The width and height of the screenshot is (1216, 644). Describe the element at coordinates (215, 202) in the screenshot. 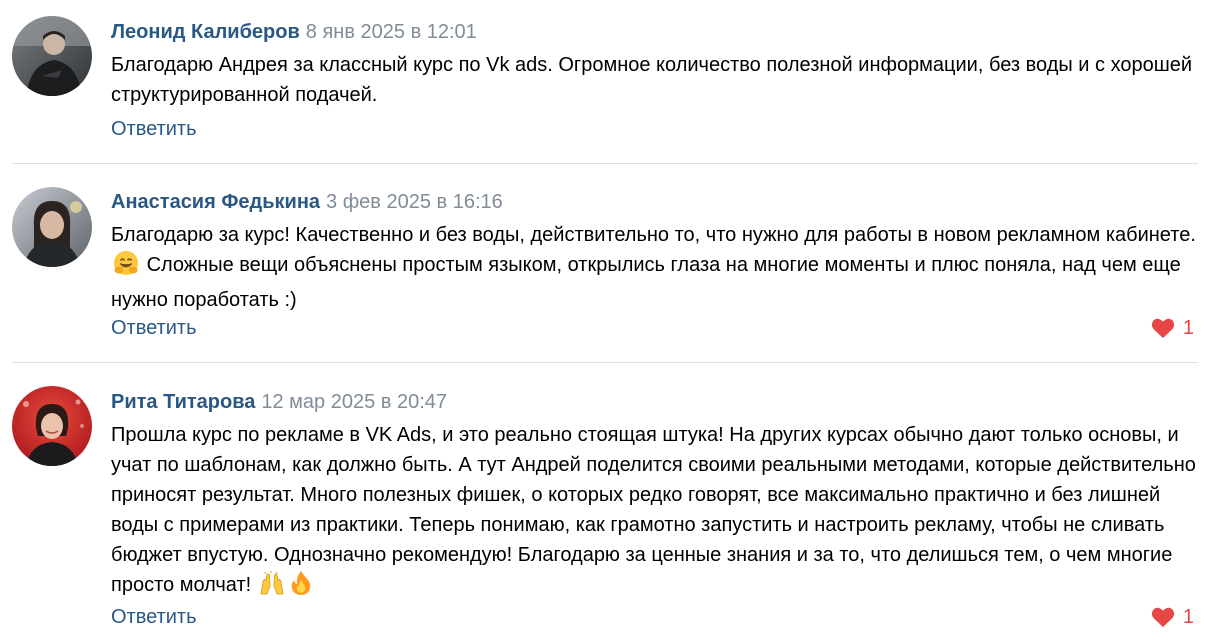

I see `comment-author: Анастасия Федькина` at that location.